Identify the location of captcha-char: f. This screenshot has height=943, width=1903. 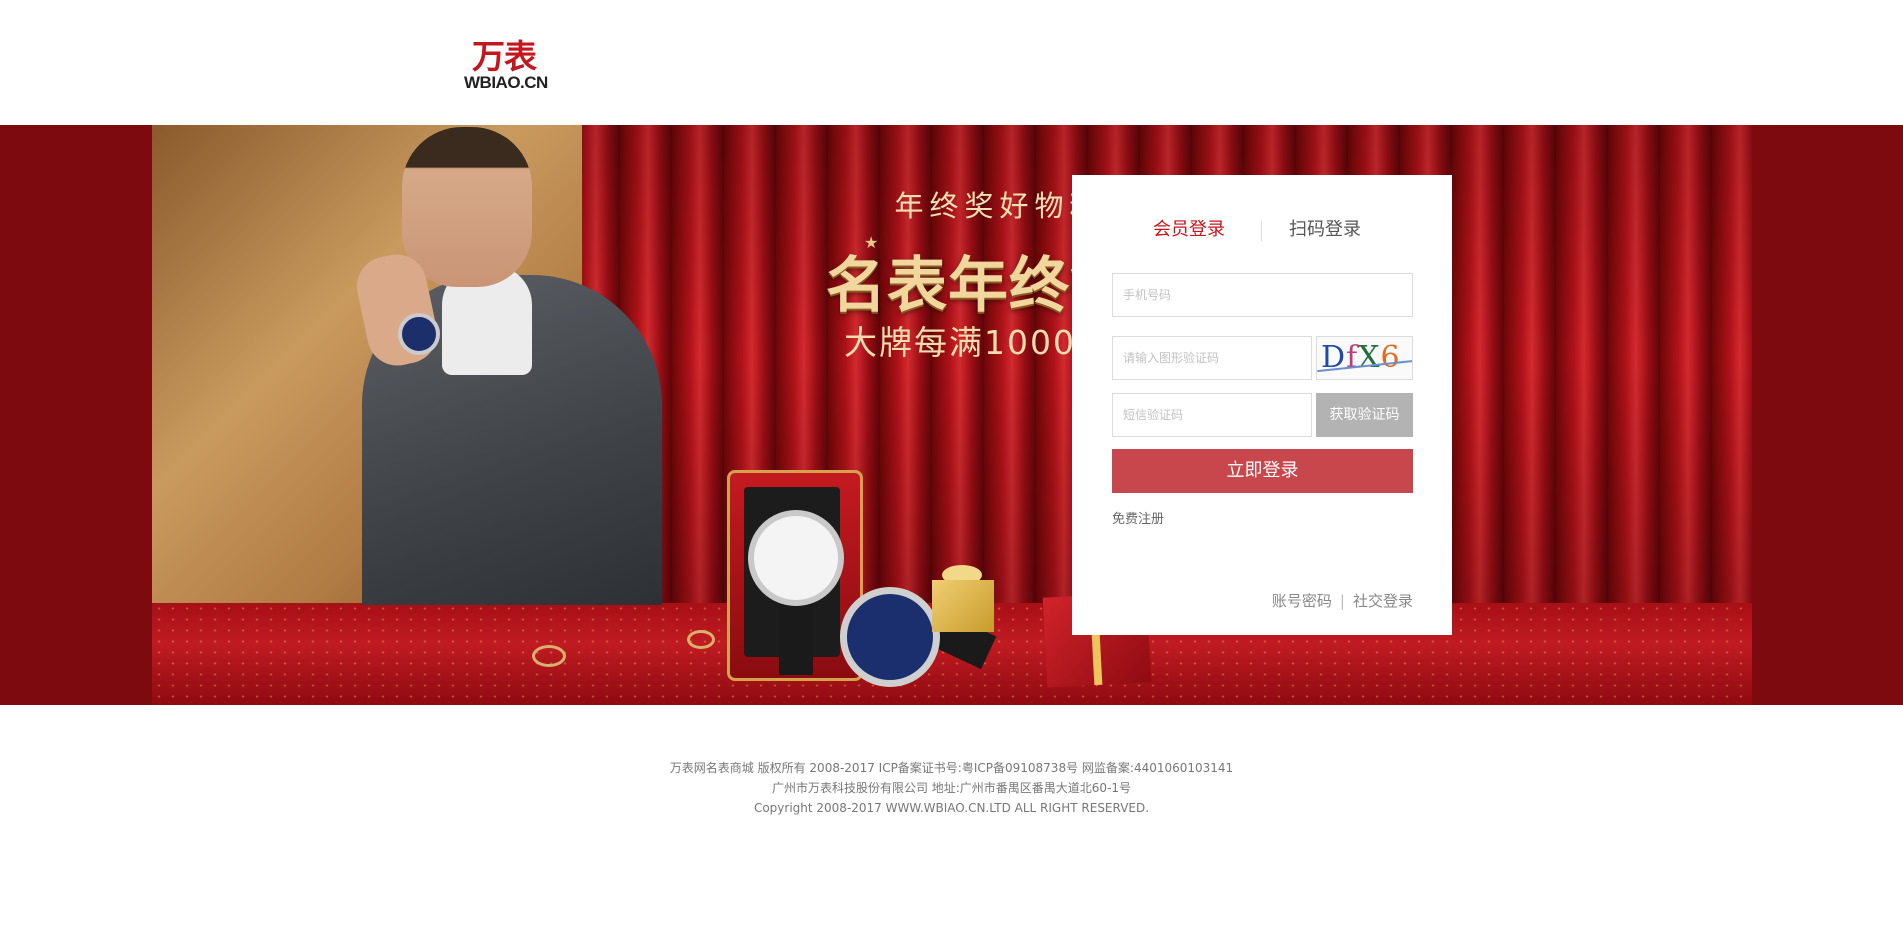
(1352, 357).